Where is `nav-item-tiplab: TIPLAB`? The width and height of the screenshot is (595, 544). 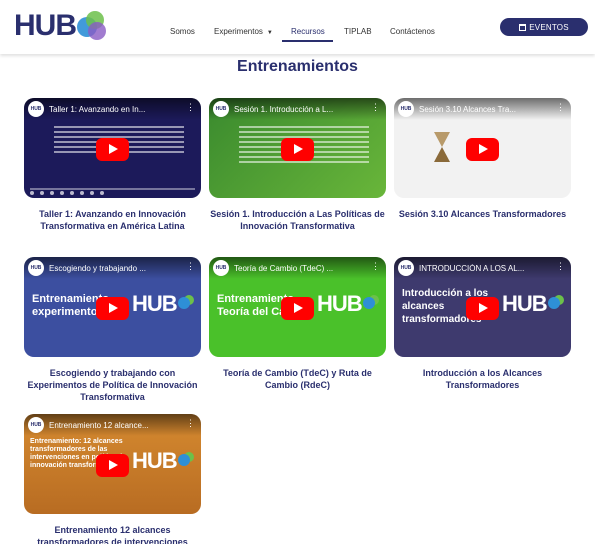 nav-item-tiplab: TIPLAB is located at coordinates (358, 31).